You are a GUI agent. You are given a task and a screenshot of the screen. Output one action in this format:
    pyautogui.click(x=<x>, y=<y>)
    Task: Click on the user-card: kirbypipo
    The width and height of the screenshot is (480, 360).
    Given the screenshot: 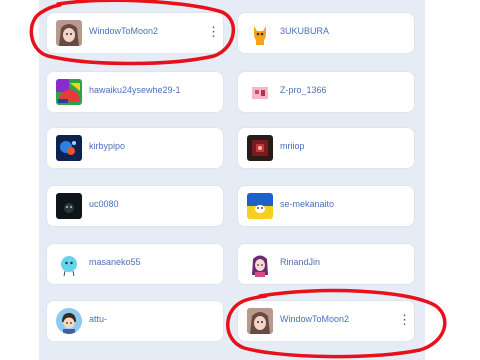 What is the action you would take?
    pyautogui.click(x=135, y=148)
    